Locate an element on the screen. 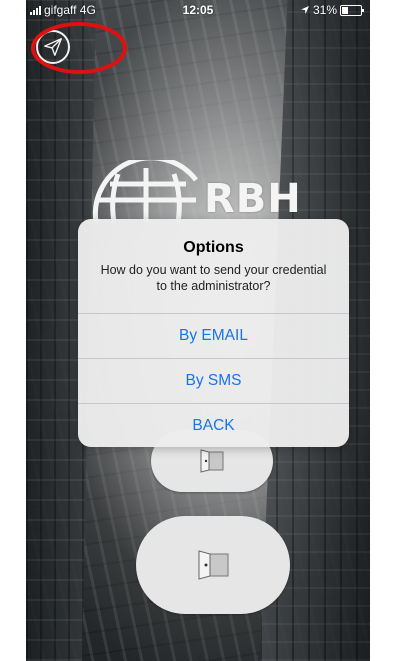 Image resolution: width=396 pixels, height=661 pixels. highlight-annotation-circle is located at coordinates (79, 48).